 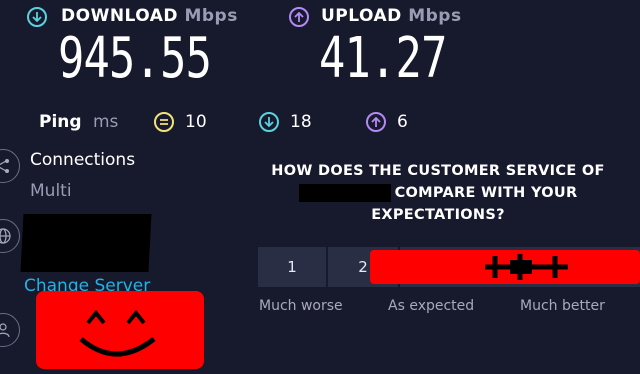 I want to click on idle-ping-value: 10, so click(x=196, y=122).